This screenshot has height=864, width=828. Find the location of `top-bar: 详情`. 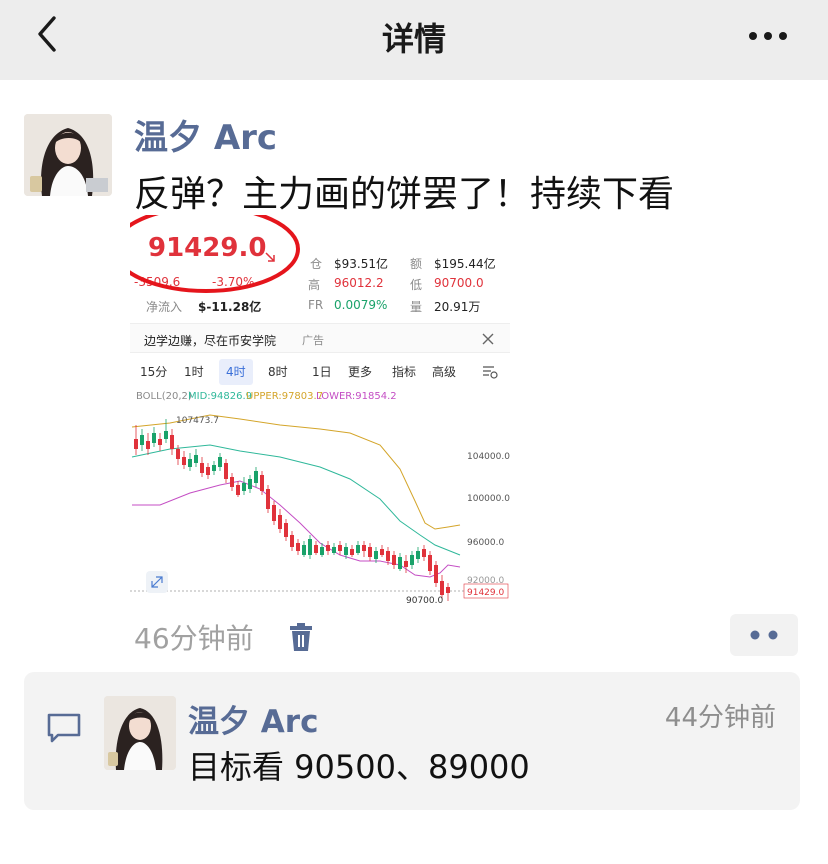

top-bar: 详情 is located at coordinates (414, 40).